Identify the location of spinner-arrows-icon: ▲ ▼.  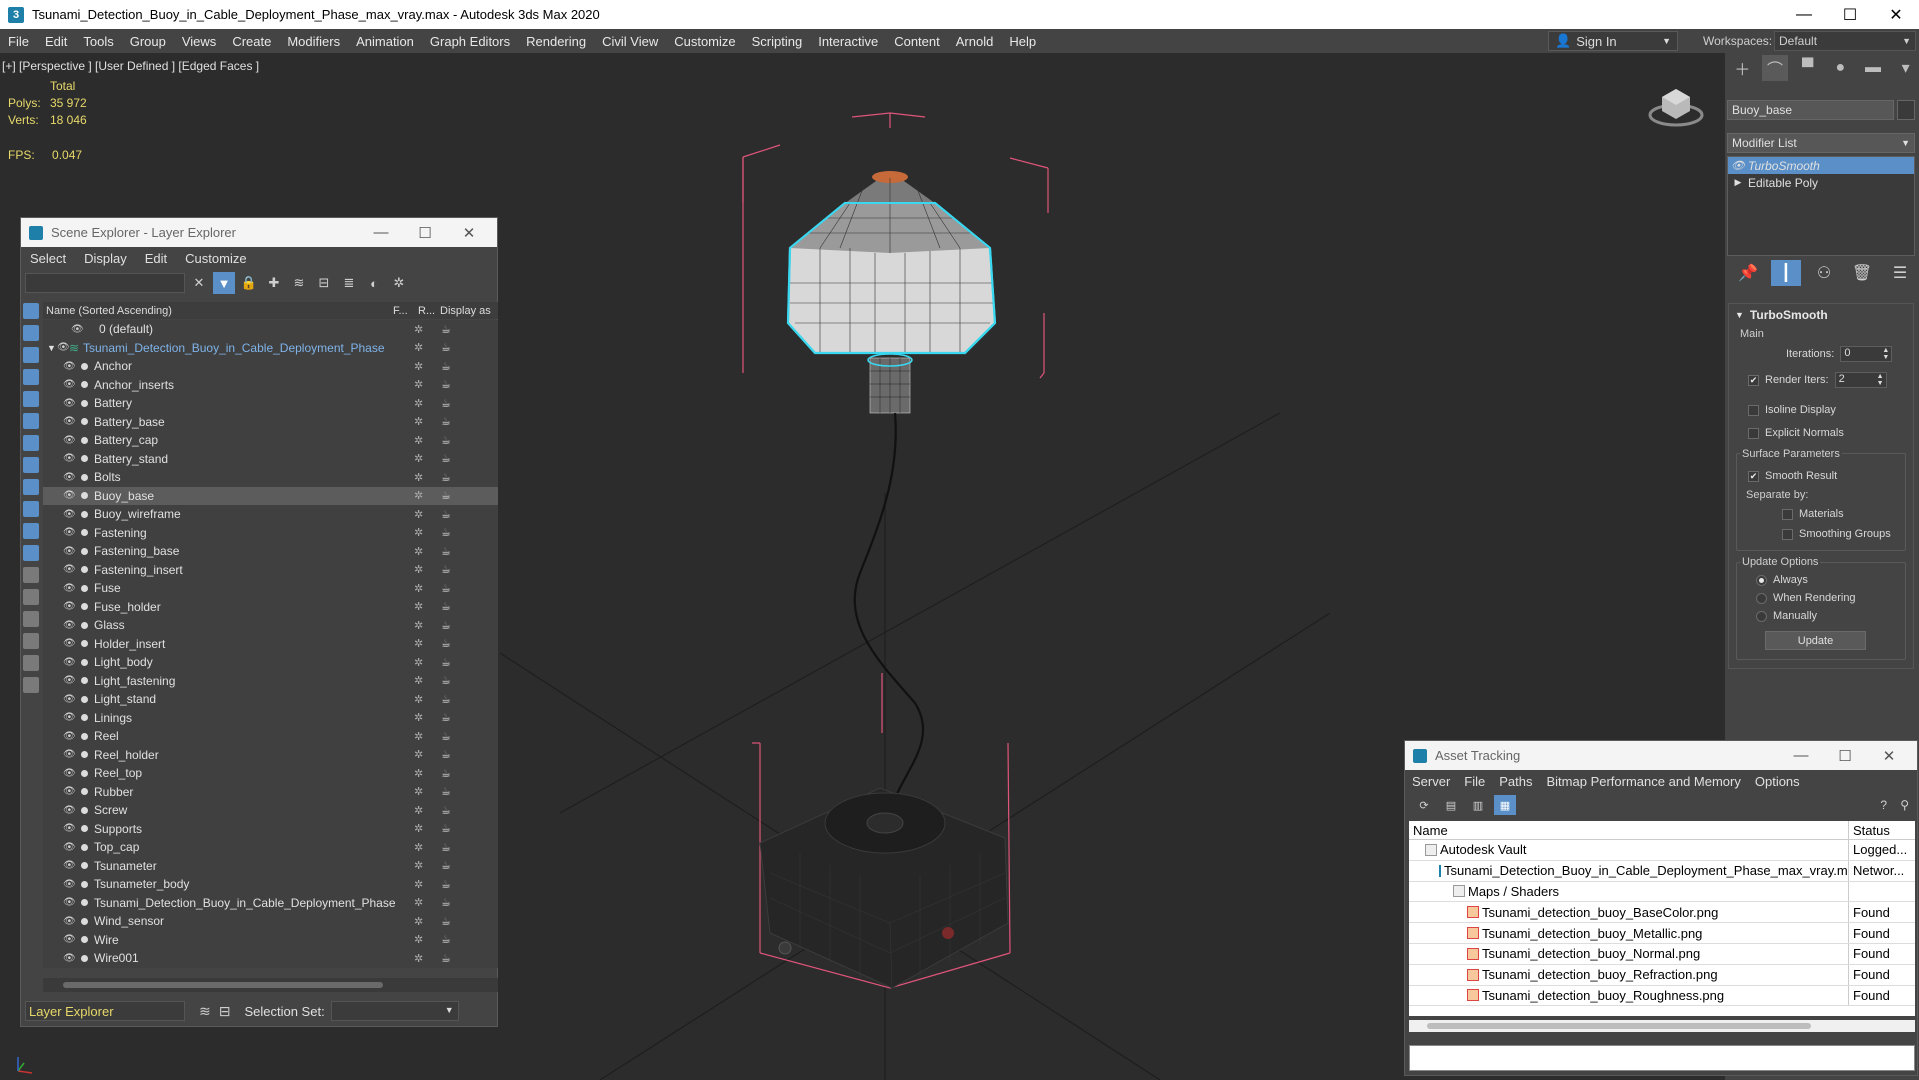
(1885, 354).